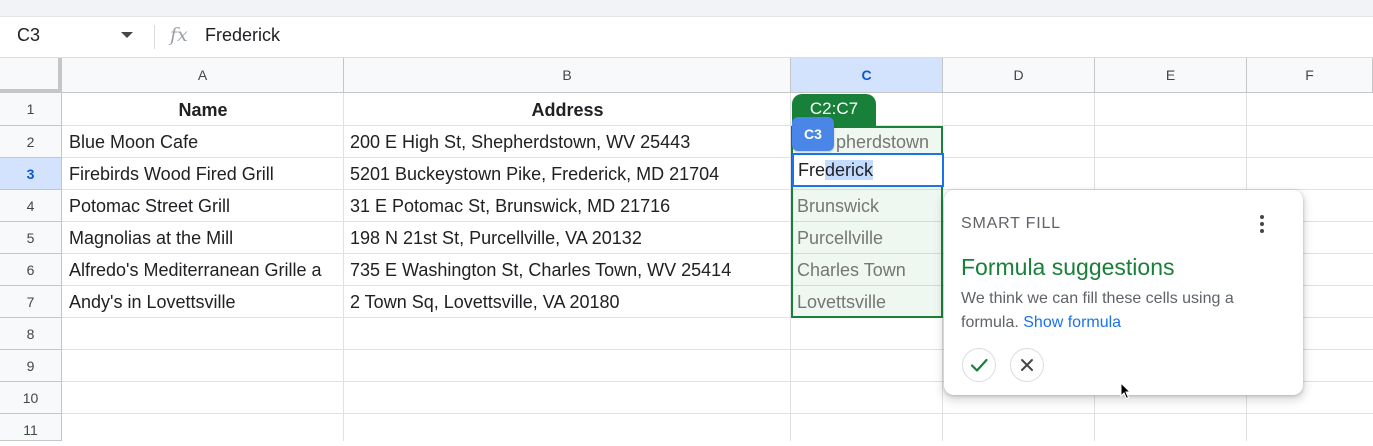 This screenshot has width=1373, height=446. What do you see at coordinates (203, 110) in the screenshot?
I see `cell-a1: Name` at bounding box center [203, 110].